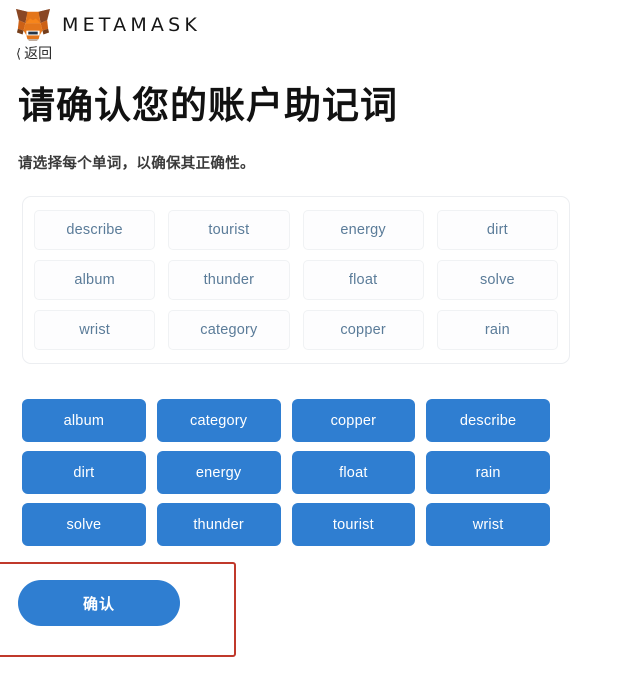 The height and width of the screenshot is (674, 619). What do you see at coordinates (99, 603) in the screenshot?
I see `confirm-button: 确认` at bounding box center [99, 603].